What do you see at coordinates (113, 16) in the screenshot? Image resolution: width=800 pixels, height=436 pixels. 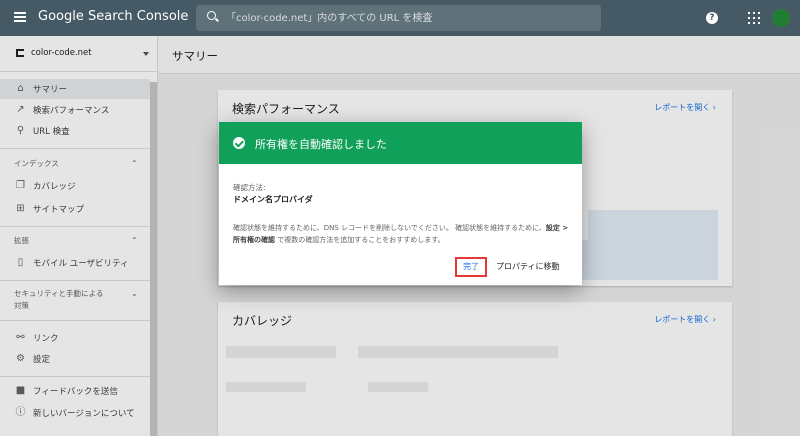 I see `app-title: Google Search Console` at bounding box center [113, 16].